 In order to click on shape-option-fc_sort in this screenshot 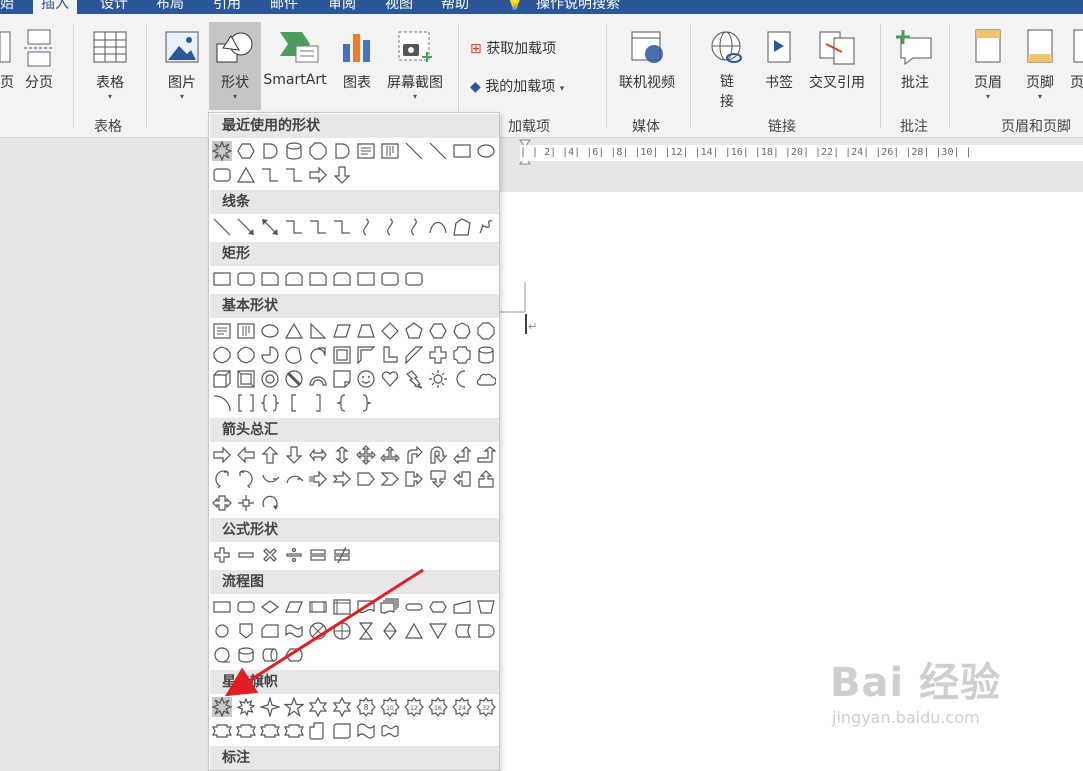, I will do `click(390, 631)`.